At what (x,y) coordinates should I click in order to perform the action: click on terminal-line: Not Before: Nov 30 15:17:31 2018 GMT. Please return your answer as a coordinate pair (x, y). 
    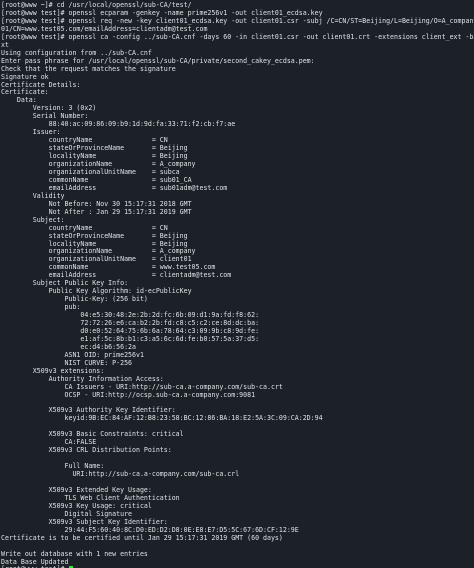
    Looking at the image, I should click on (96, 203).